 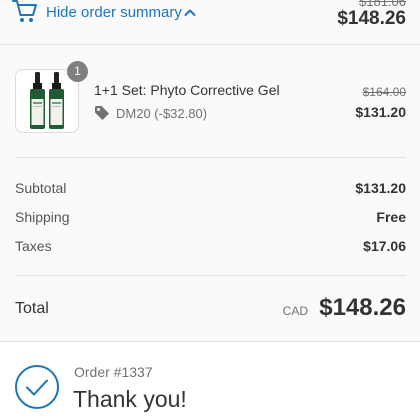 What do you see at coordinates (47, 100) in the screenshot?
I see `serum-bottles-image` at bounding box center [47, 100].